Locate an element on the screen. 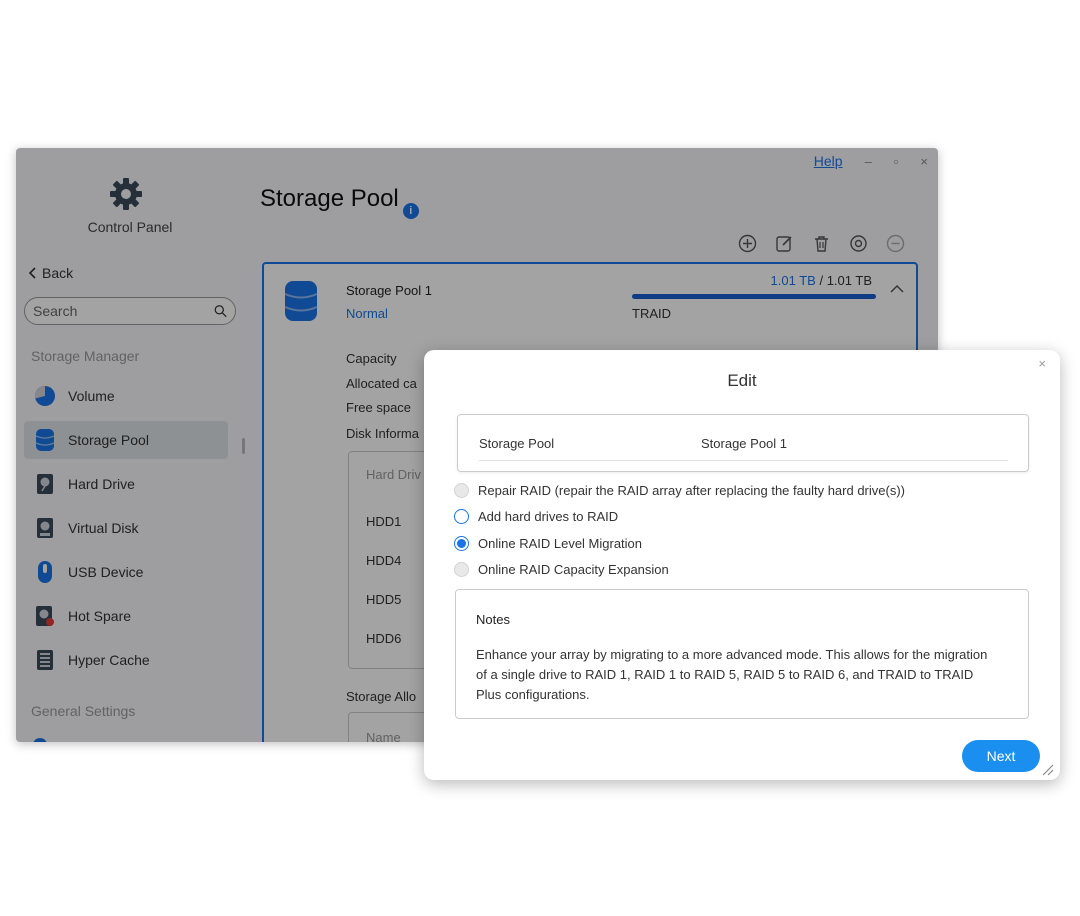 The image size is (1080, 916). radio-repair-raid is located at coordinates (461, 490).